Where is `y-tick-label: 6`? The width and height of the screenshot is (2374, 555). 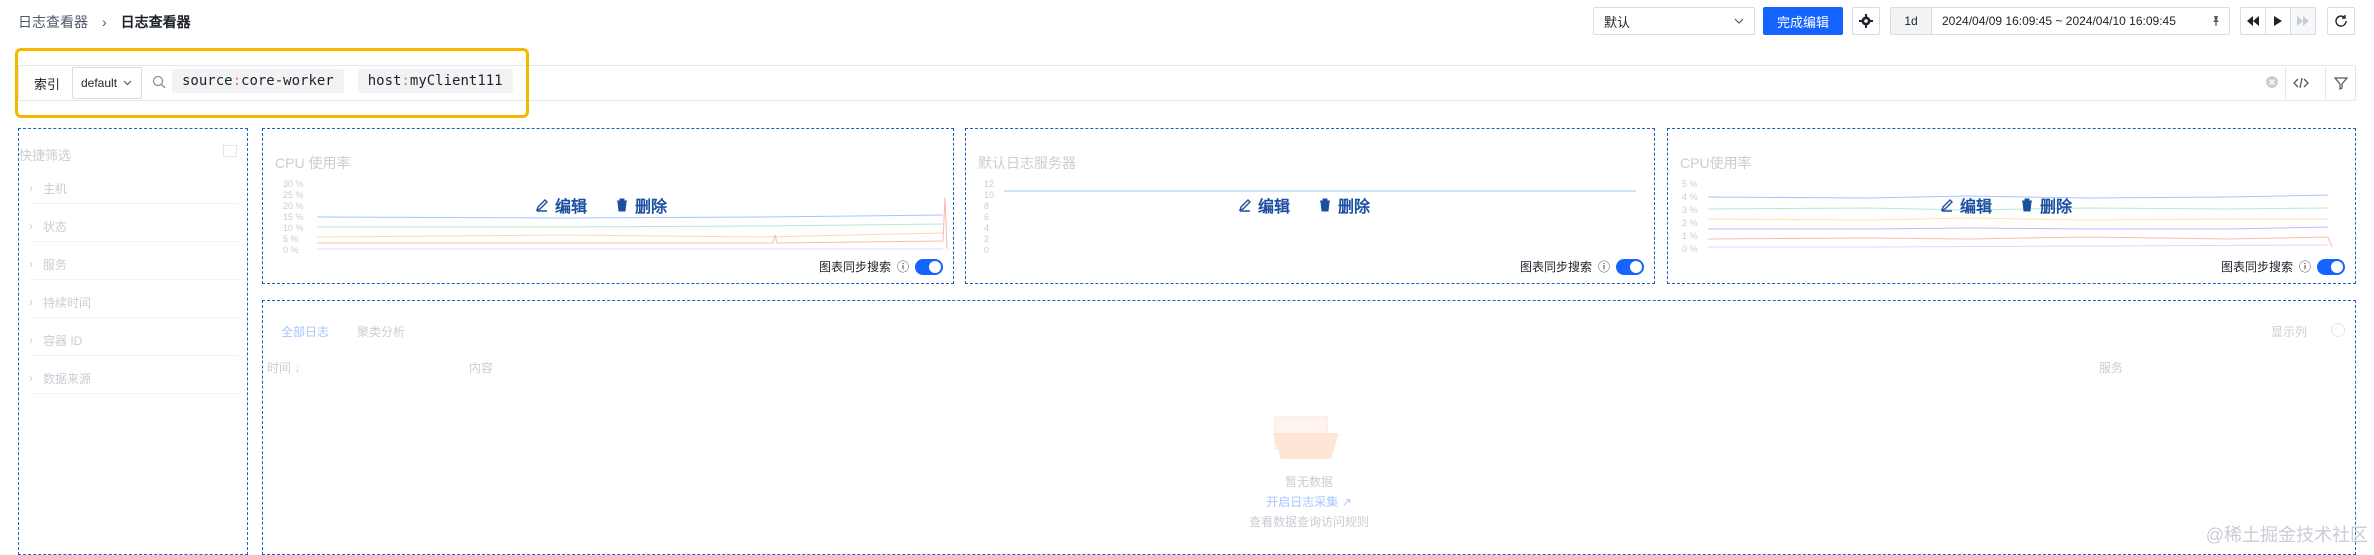 y-tick-label: 6 is located at coordinates (986, 217).